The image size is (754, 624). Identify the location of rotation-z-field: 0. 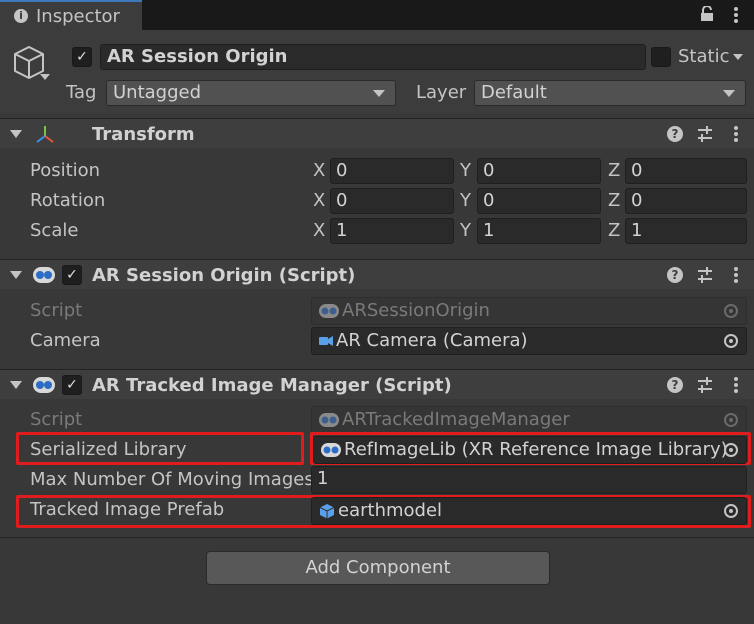
(686, 201).